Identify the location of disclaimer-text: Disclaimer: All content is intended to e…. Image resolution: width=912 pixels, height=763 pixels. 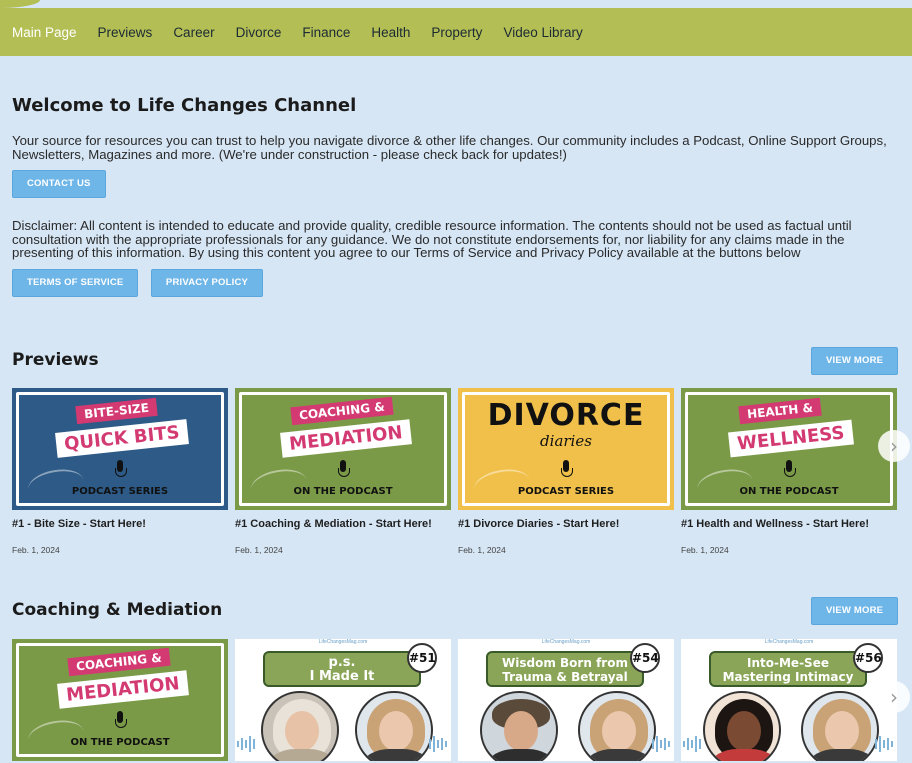
(432, 239).